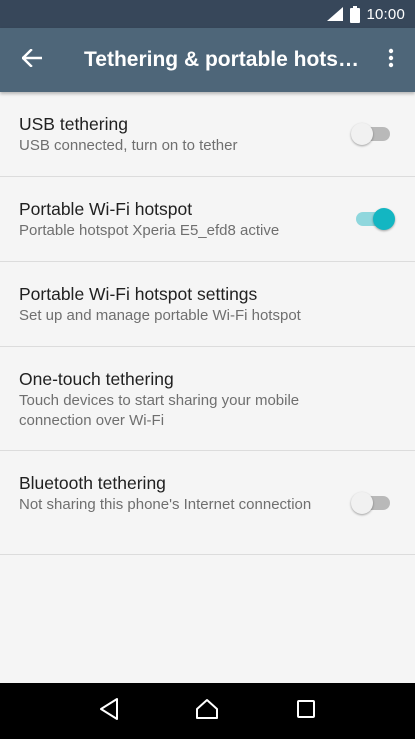  I want to click on status-bar: 10:00, so click(207, 14).